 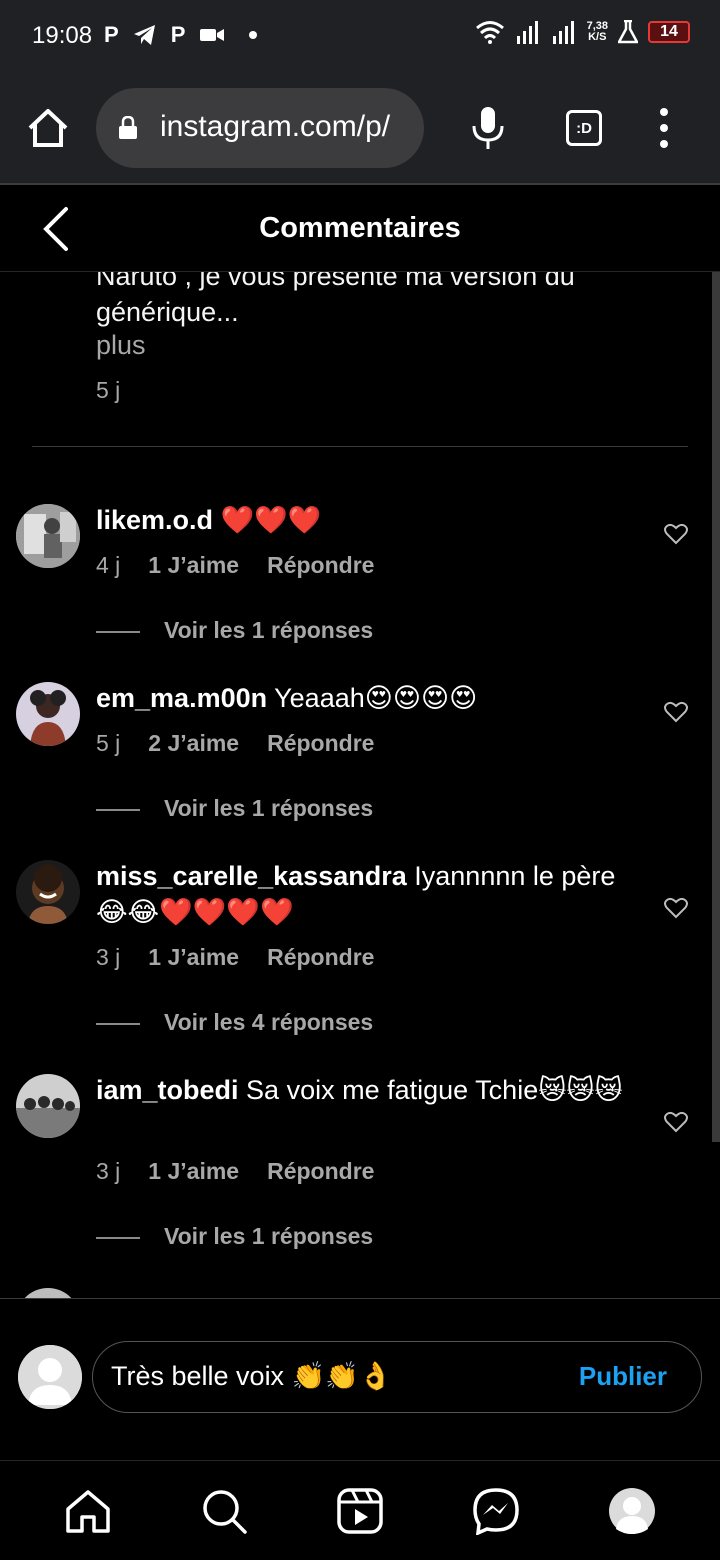 I want to click on home-icon, so click(x=88, y=1511).